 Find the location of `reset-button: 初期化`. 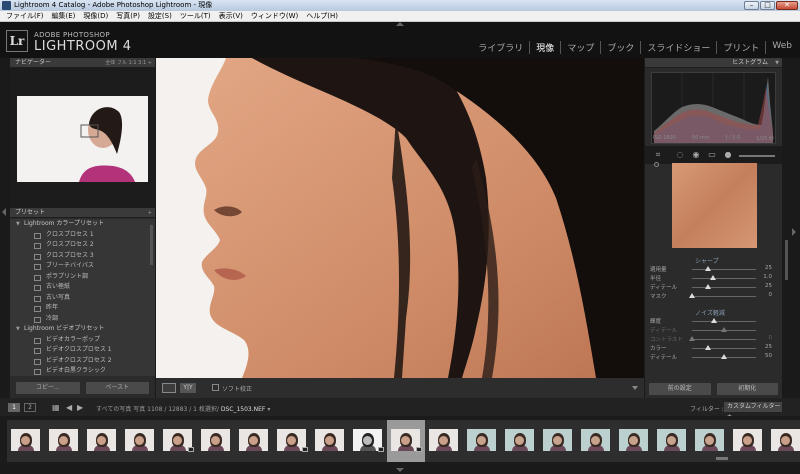

reset-button: 初期化 is located at coordinates (747, 389).